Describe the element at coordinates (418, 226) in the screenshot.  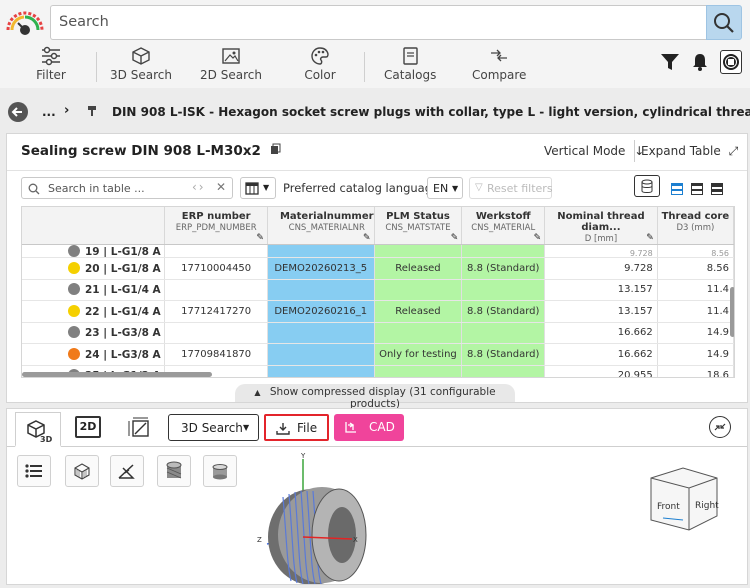
I see `column-header: PLM Status CNS_MATSTATE ✎` at that location.